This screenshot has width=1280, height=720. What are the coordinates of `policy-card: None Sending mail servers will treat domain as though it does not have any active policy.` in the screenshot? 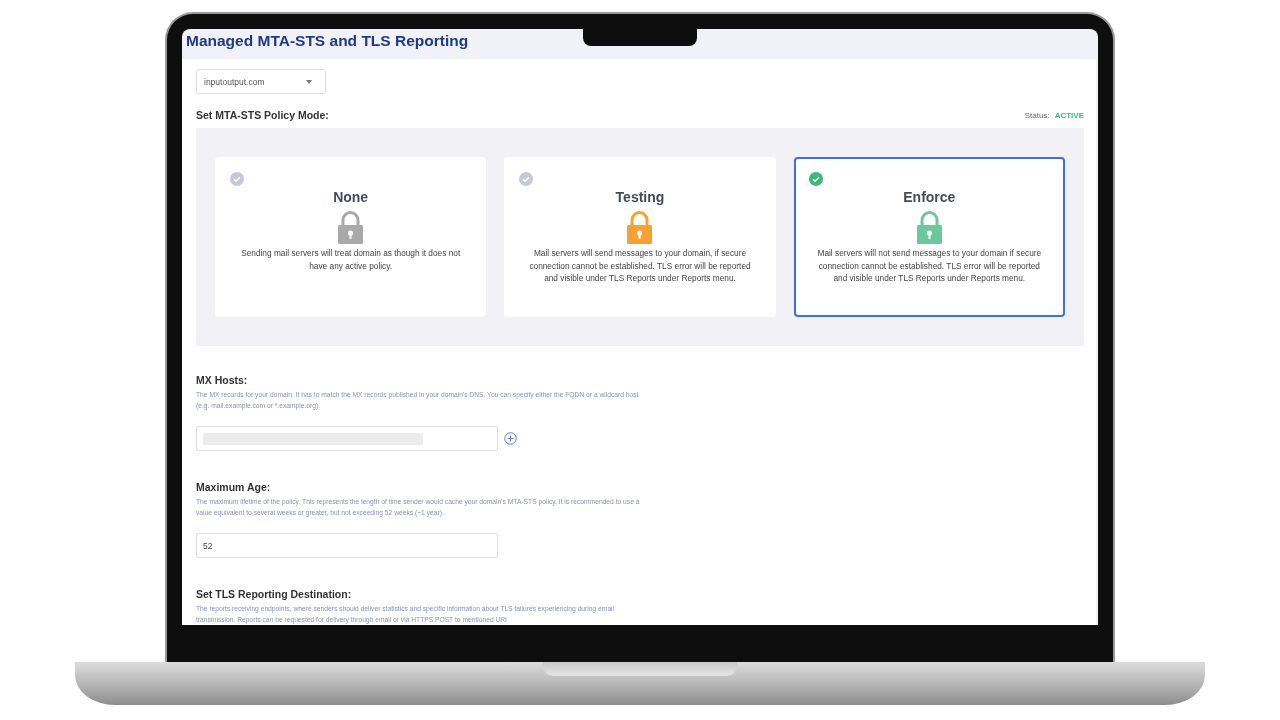 It's located at (351, 237).